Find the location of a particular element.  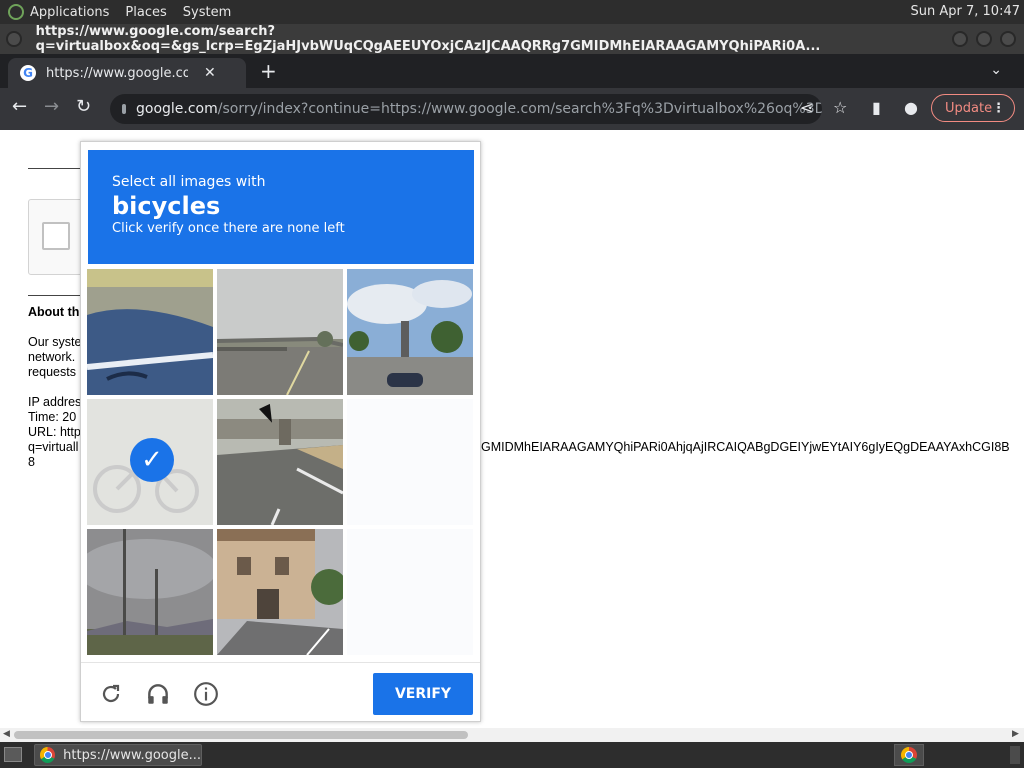

selected-check-icon: ✓ is located at coordinates (152, 460).